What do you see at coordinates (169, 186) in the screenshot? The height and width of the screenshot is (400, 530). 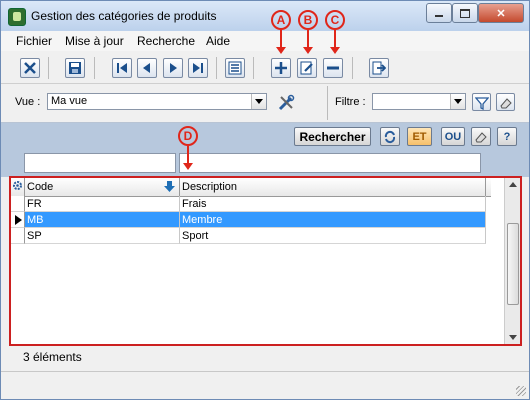 I see `sort-descending-icon` at bounding box center [169, 186].